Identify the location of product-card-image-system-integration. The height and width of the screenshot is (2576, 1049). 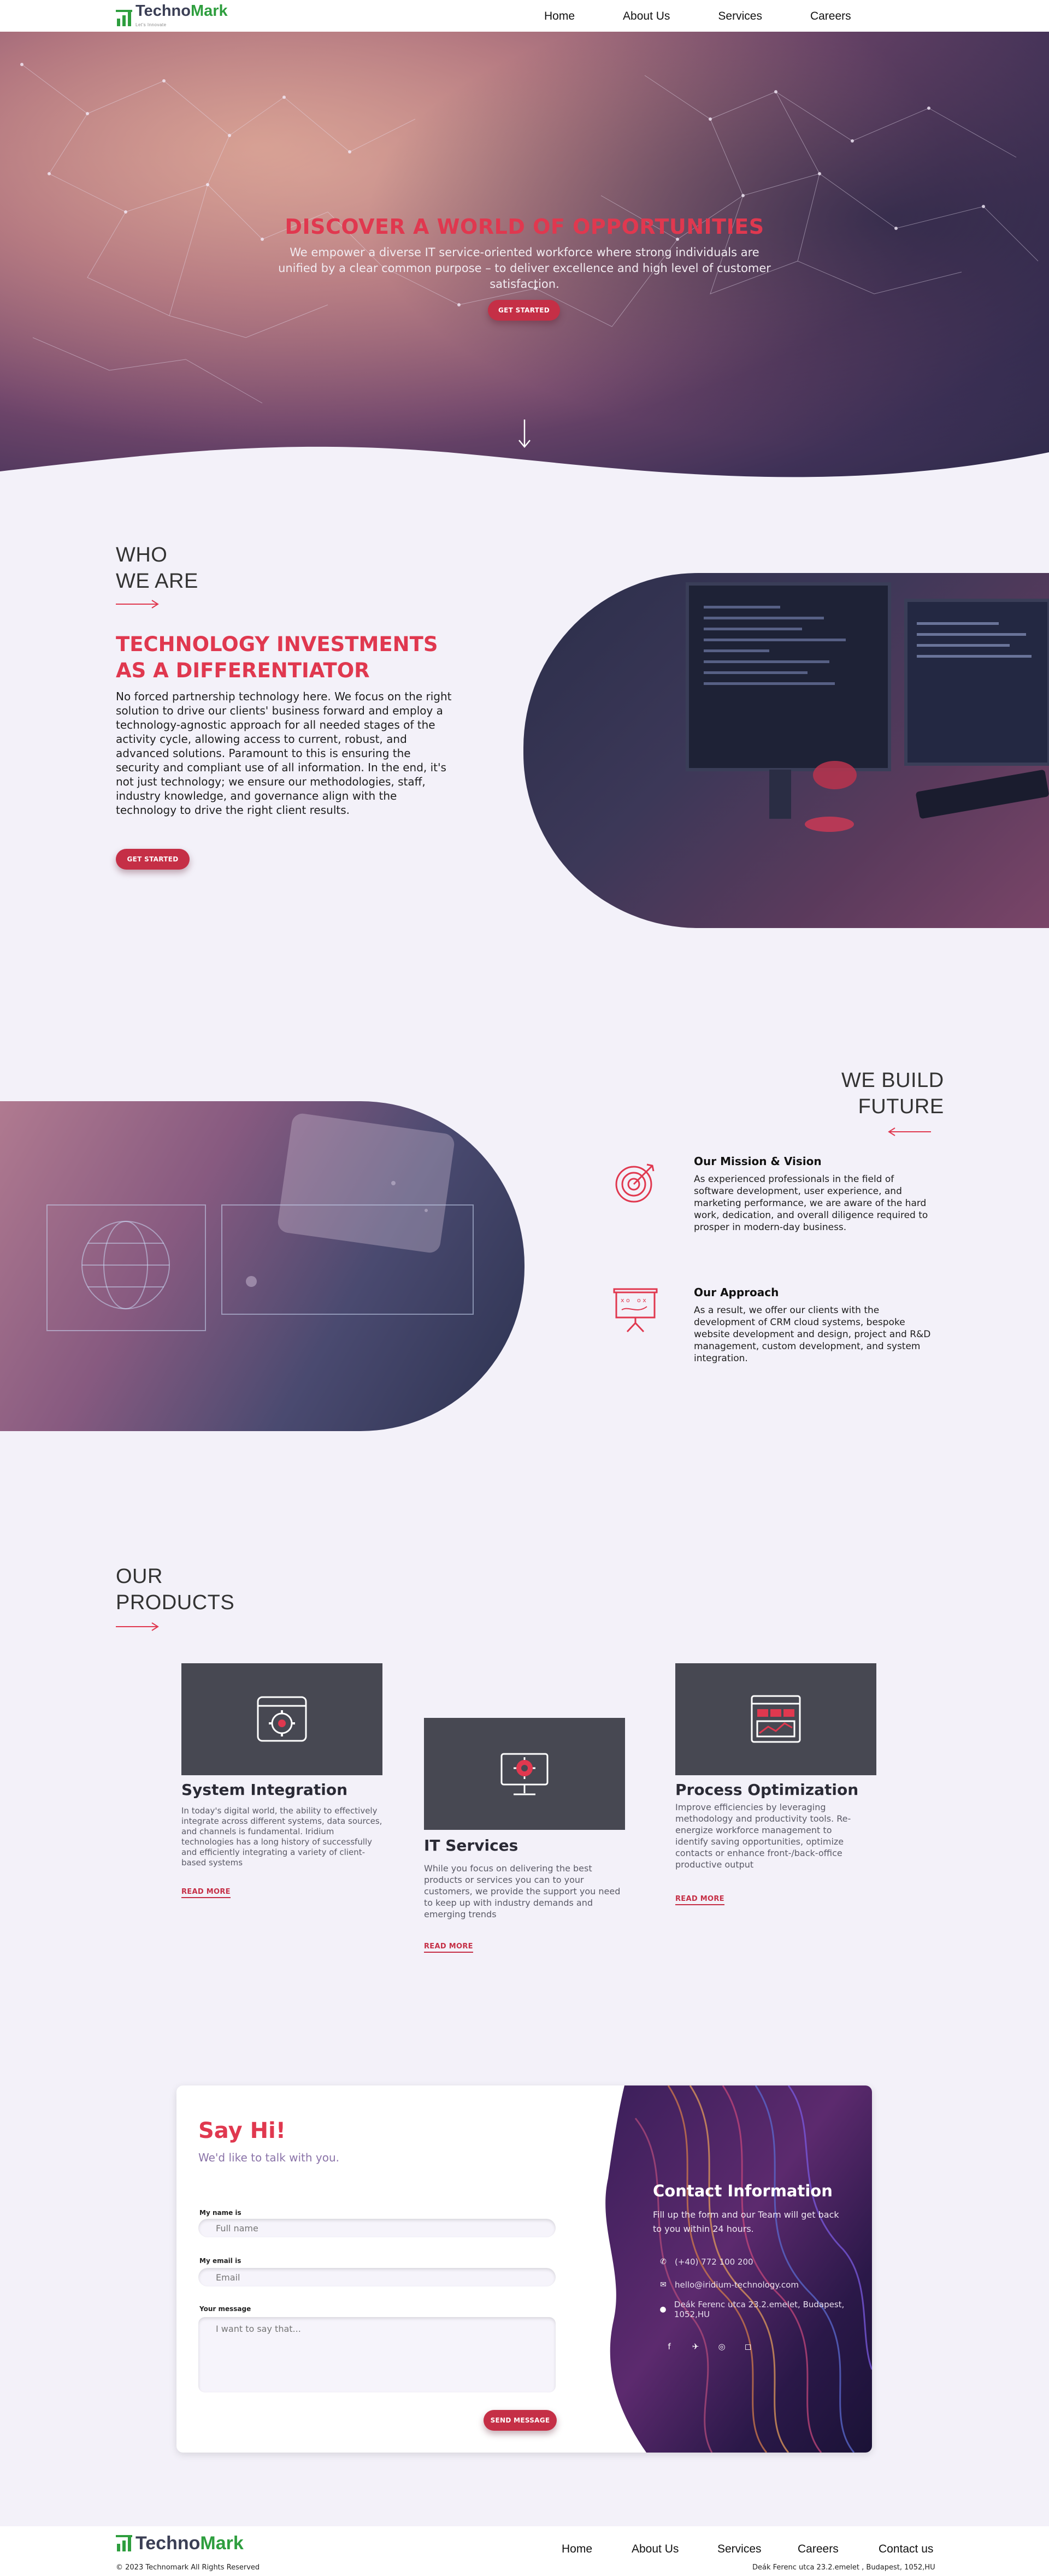
(282, 1719).